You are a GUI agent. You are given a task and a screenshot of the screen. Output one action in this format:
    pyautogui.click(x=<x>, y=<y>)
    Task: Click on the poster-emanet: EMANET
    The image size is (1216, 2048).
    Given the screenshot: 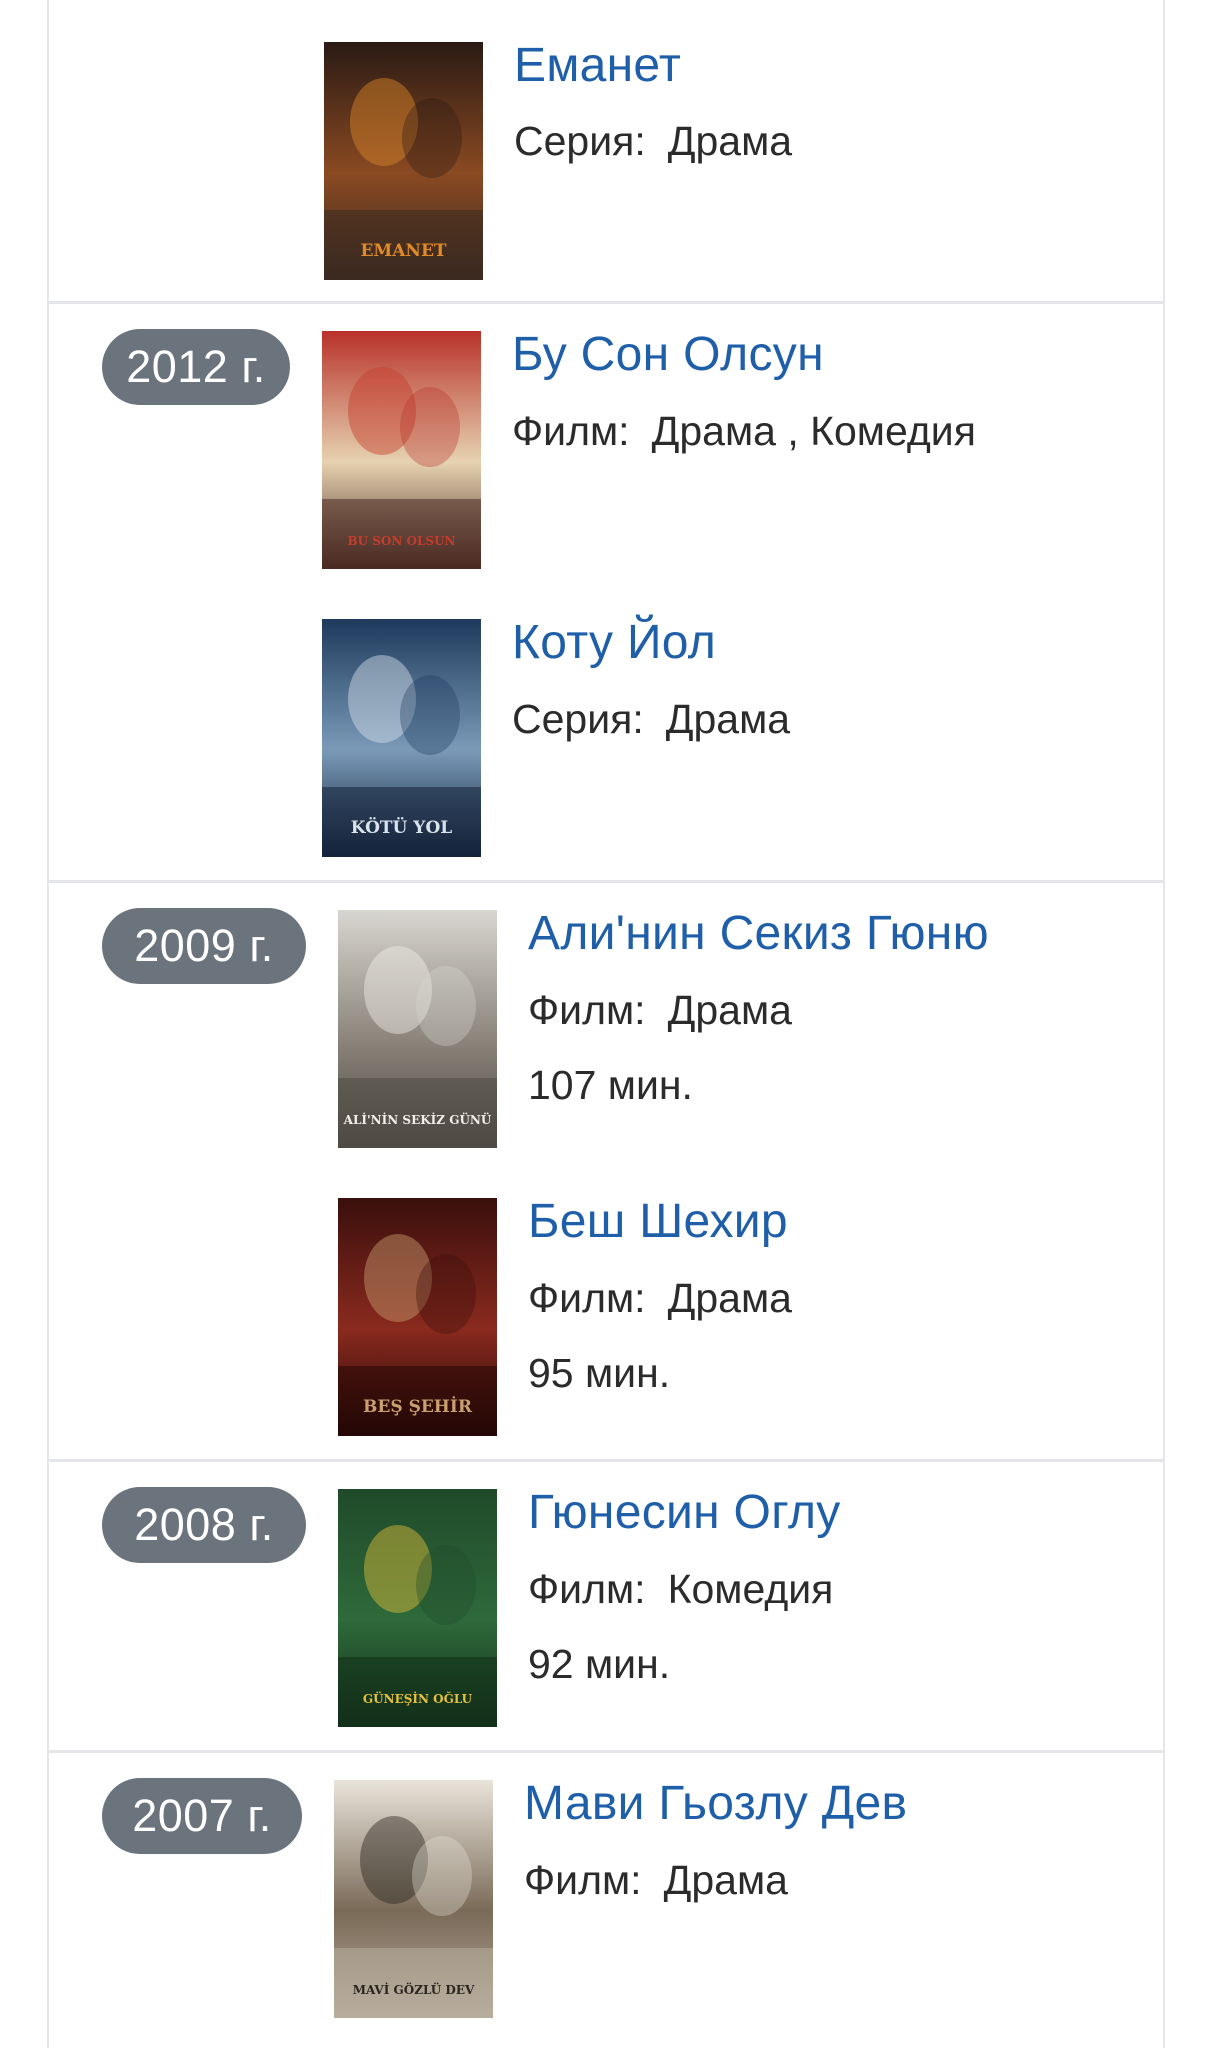 What is the action you would take?
    pyautogui.click(x=403, y=161)
    